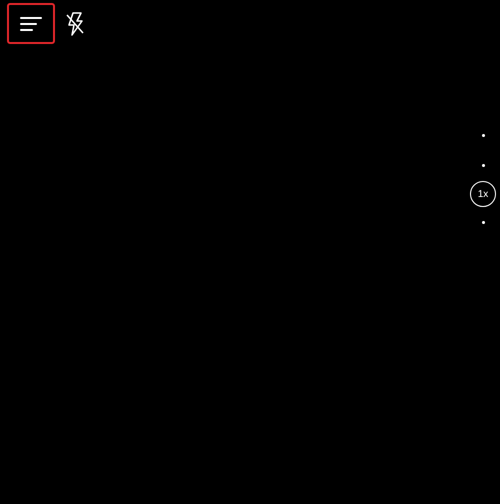 Image resolution: width=500 pixels, height=504 pixels. I want to click on menu-button, so click(31, 23).